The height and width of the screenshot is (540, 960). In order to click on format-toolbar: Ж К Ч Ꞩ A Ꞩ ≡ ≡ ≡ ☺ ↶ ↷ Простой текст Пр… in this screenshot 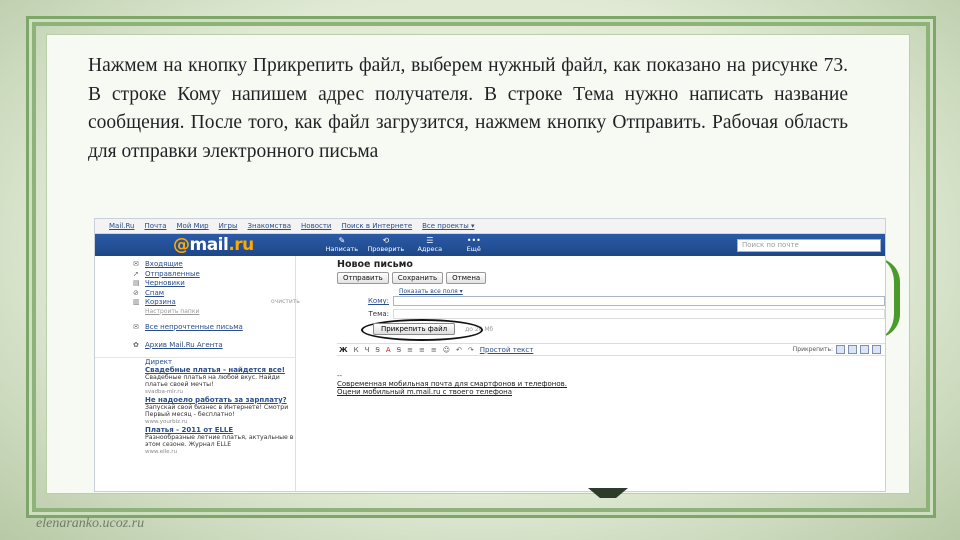, I will do `click(611, 349)`.